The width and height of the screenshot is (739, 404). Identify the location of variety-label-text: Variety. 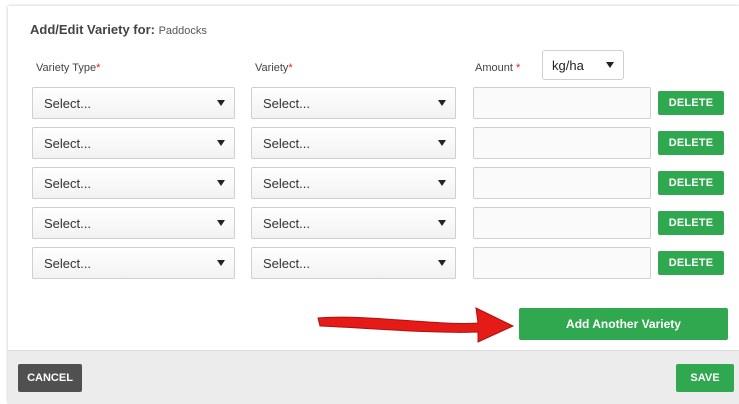
(272, 68).